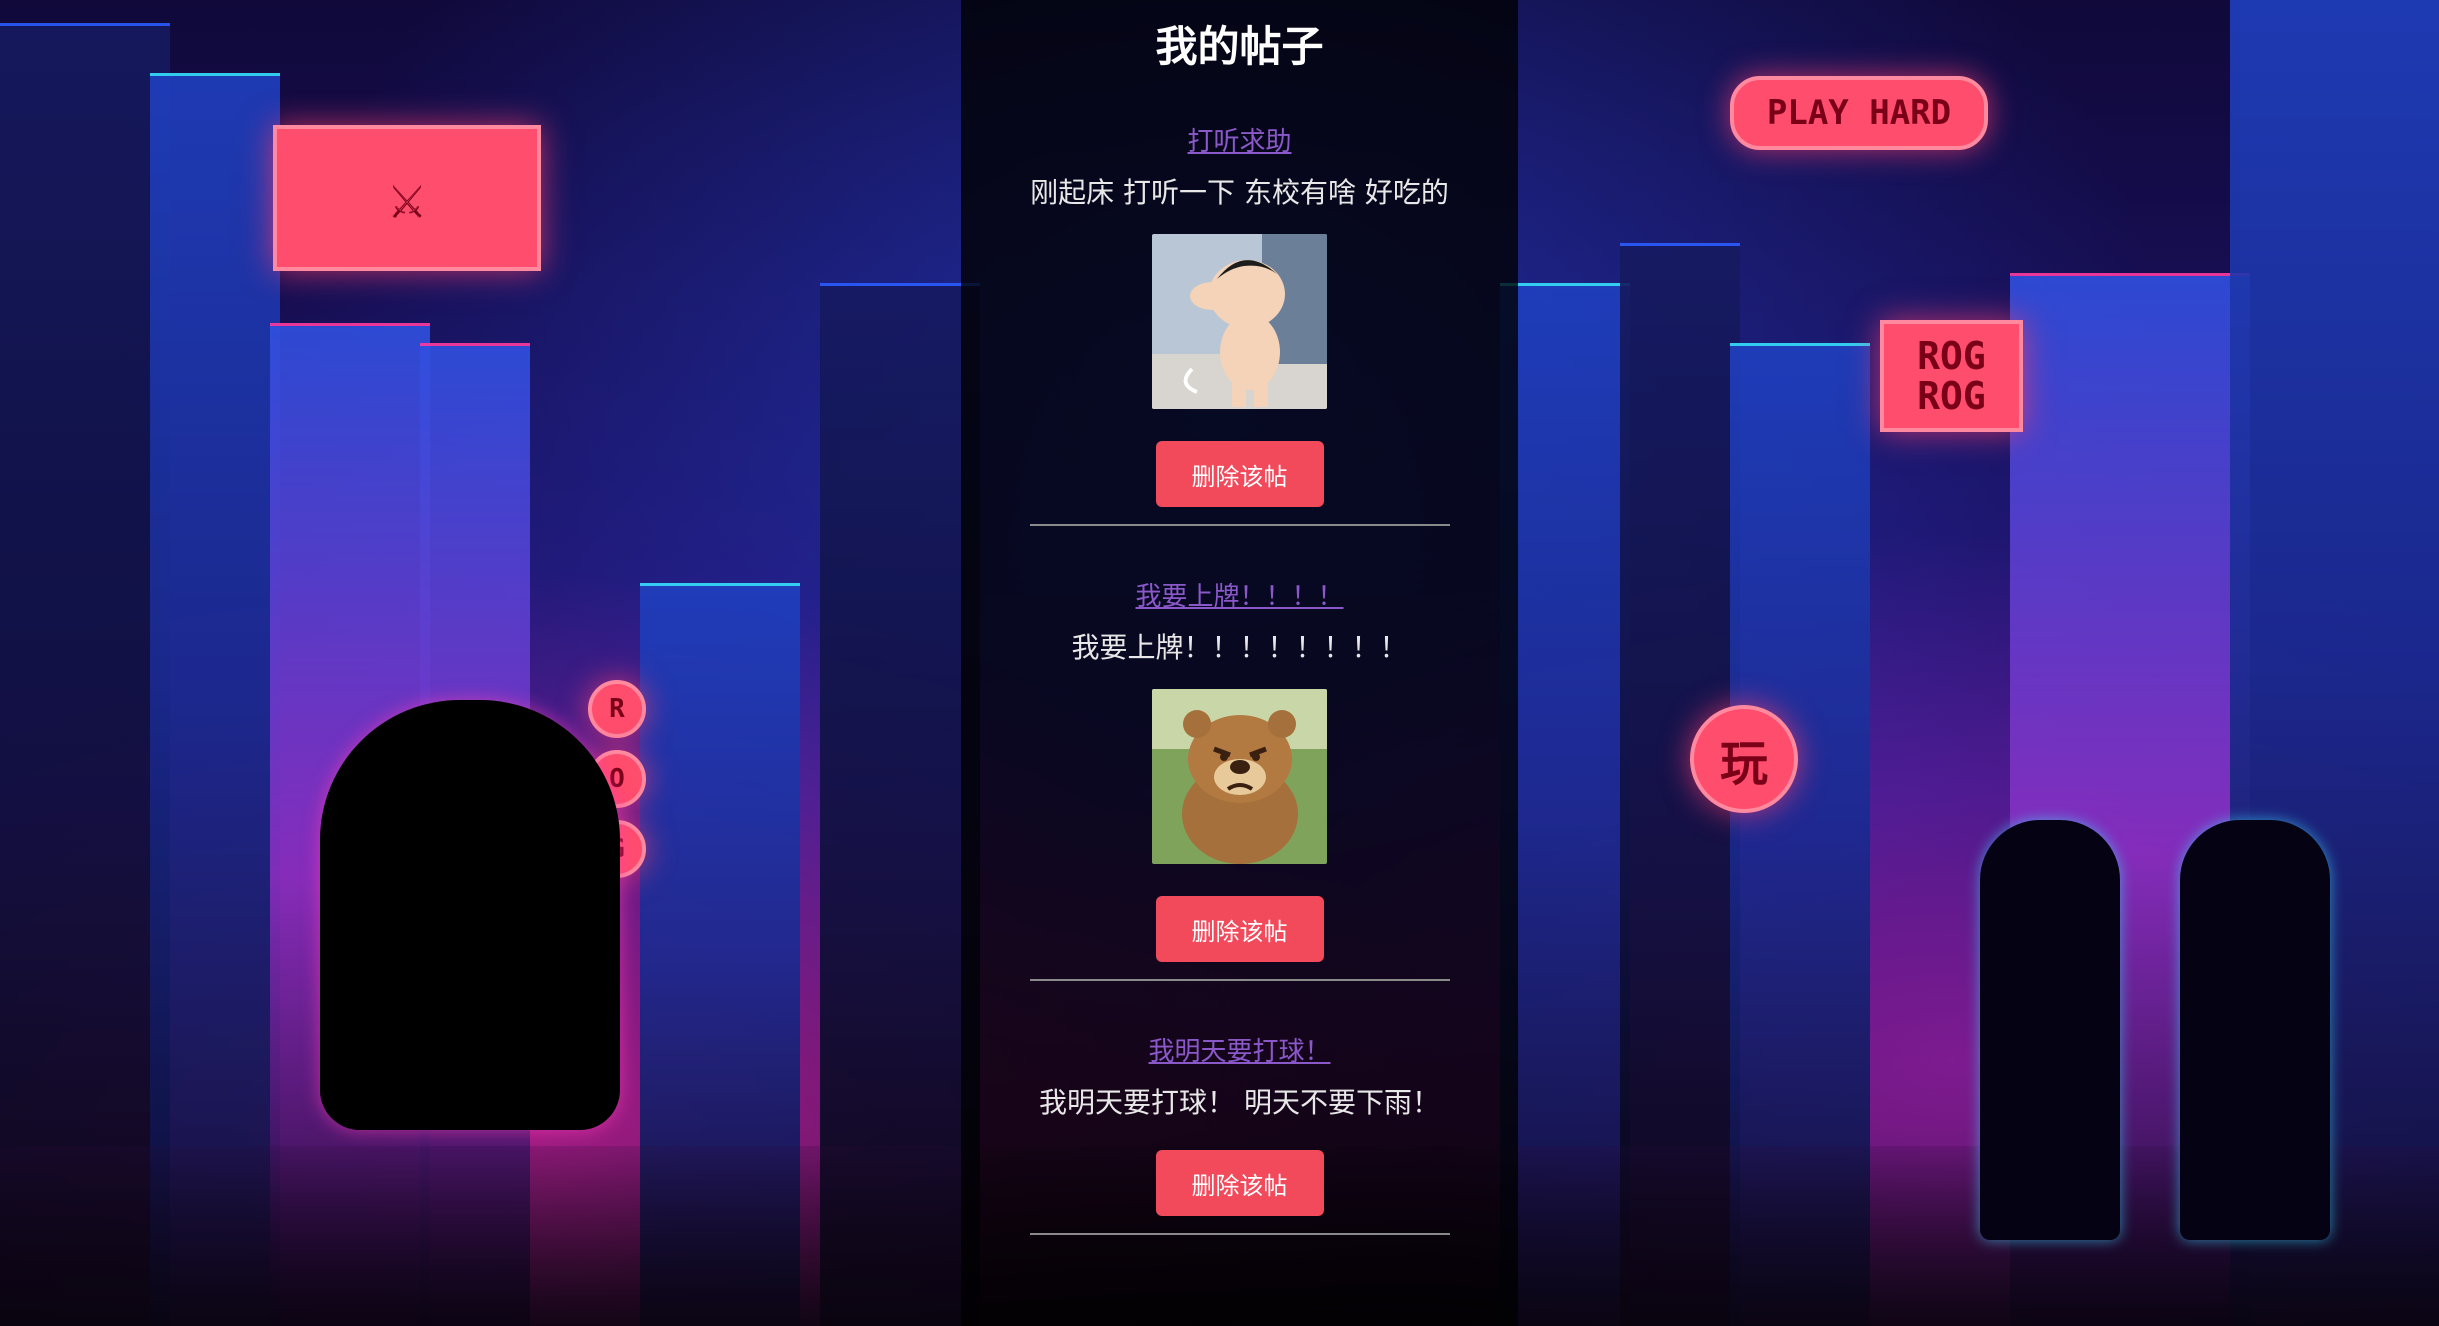  I want to click on rog-logo-sign: ⚔, so click(407, 198).